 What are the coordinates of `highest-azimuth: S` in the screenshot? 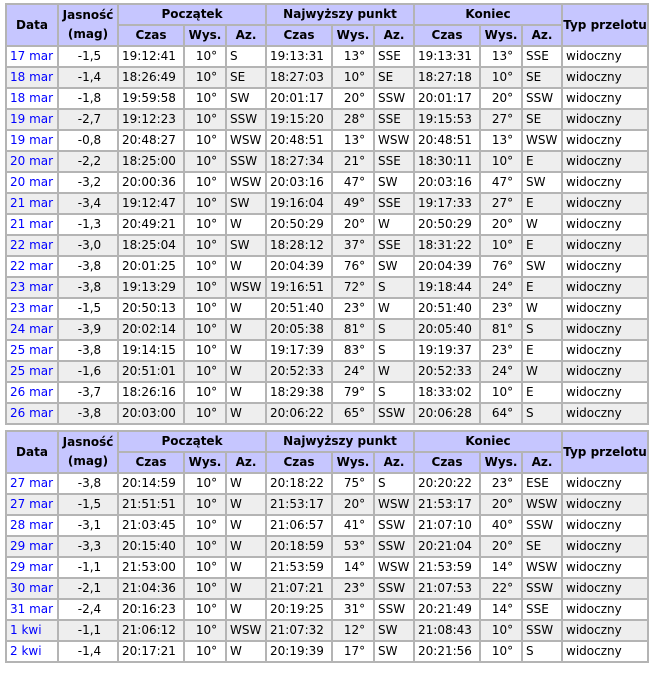 It's located at (394, 392).